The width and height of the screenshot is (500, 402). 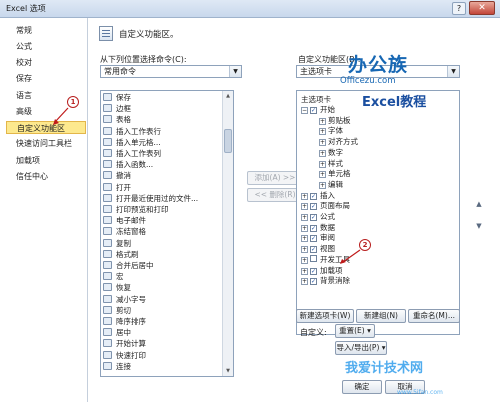 What do you see at coordinates (163, 132) in the screenshot?
I see `command-item: 插入工作表行` at bounding box center [163, 132].